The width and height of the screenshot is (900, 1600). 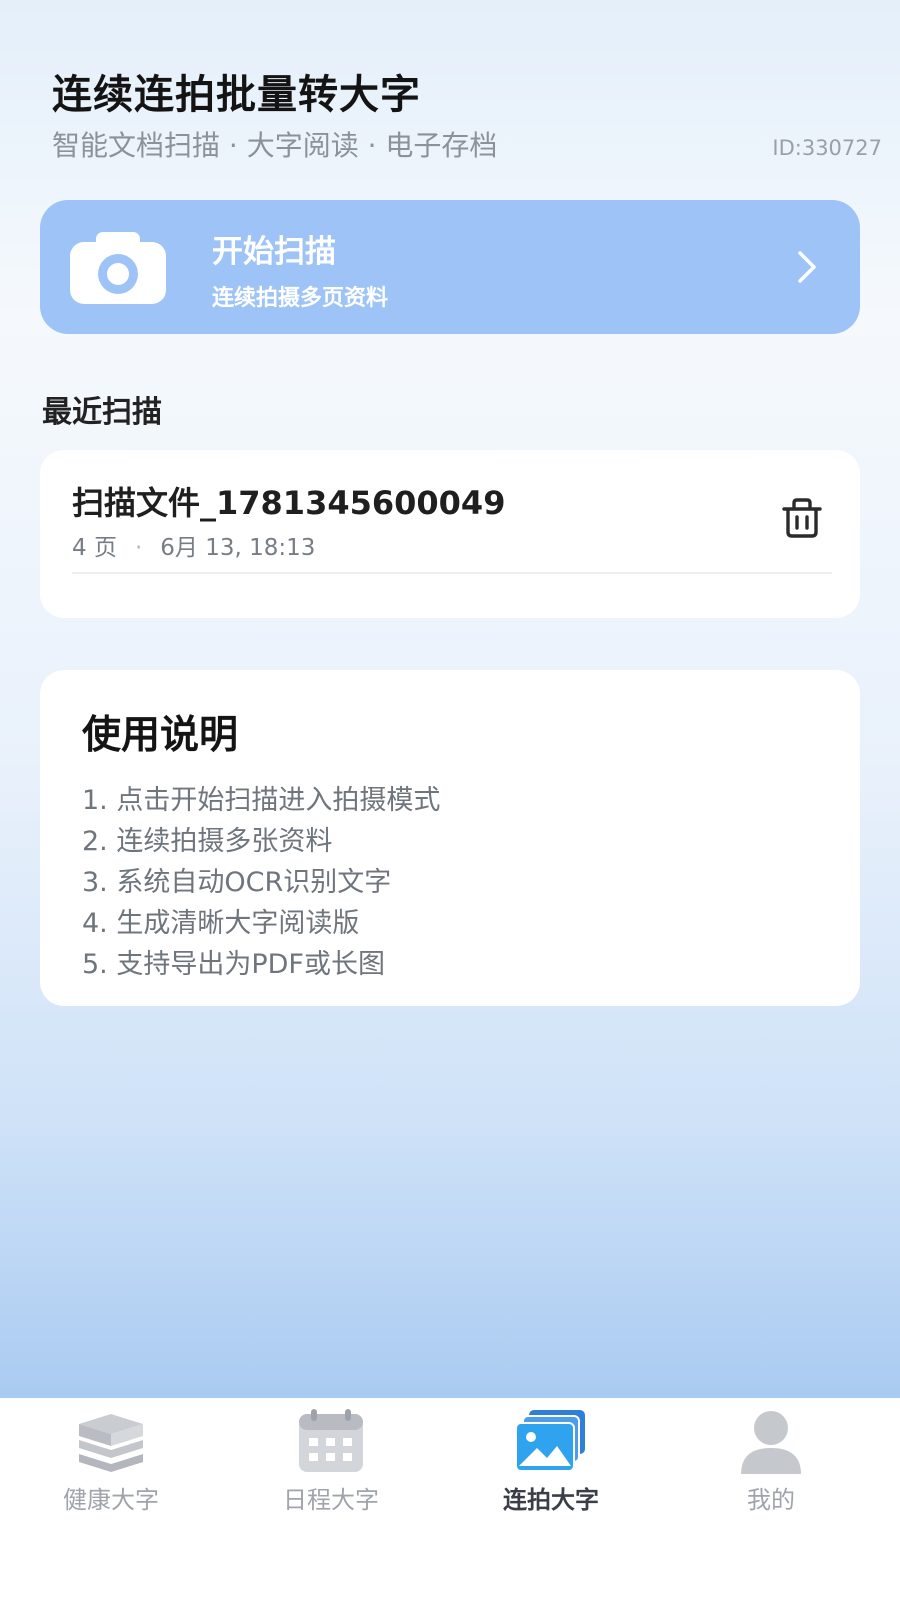 I want to click on guide-step-1: 1. 点击开始扫描进入拍摄模式, so click(x=261, y=800).